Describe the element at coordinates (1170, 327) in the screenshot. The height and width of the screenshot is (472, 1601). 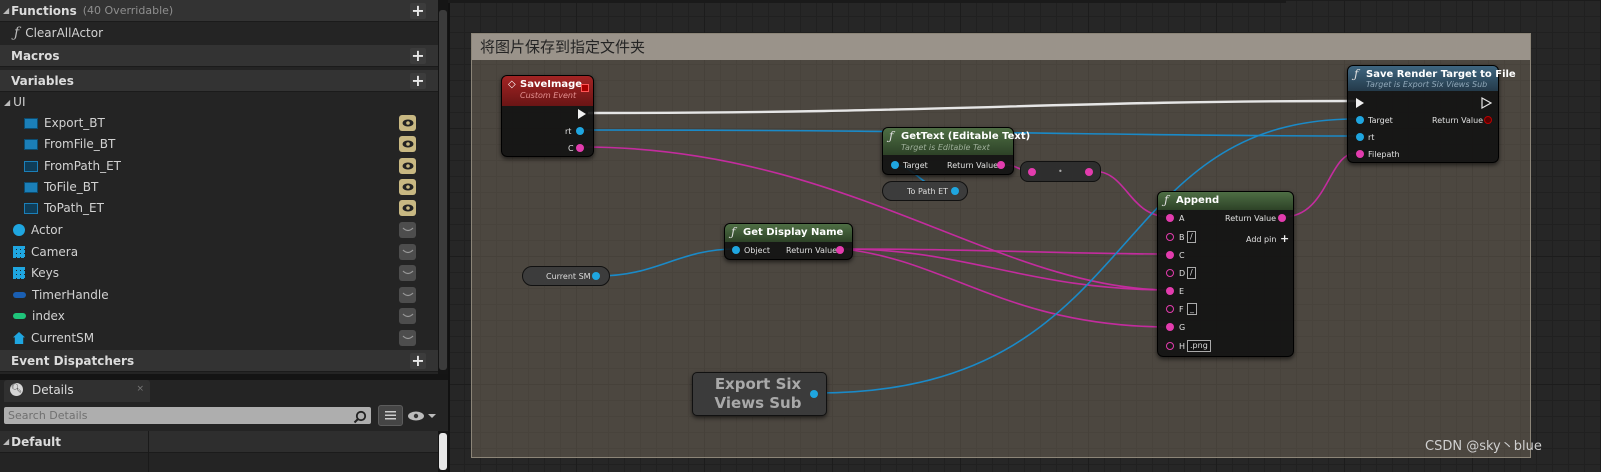
I see `g-in-pin` at that location.